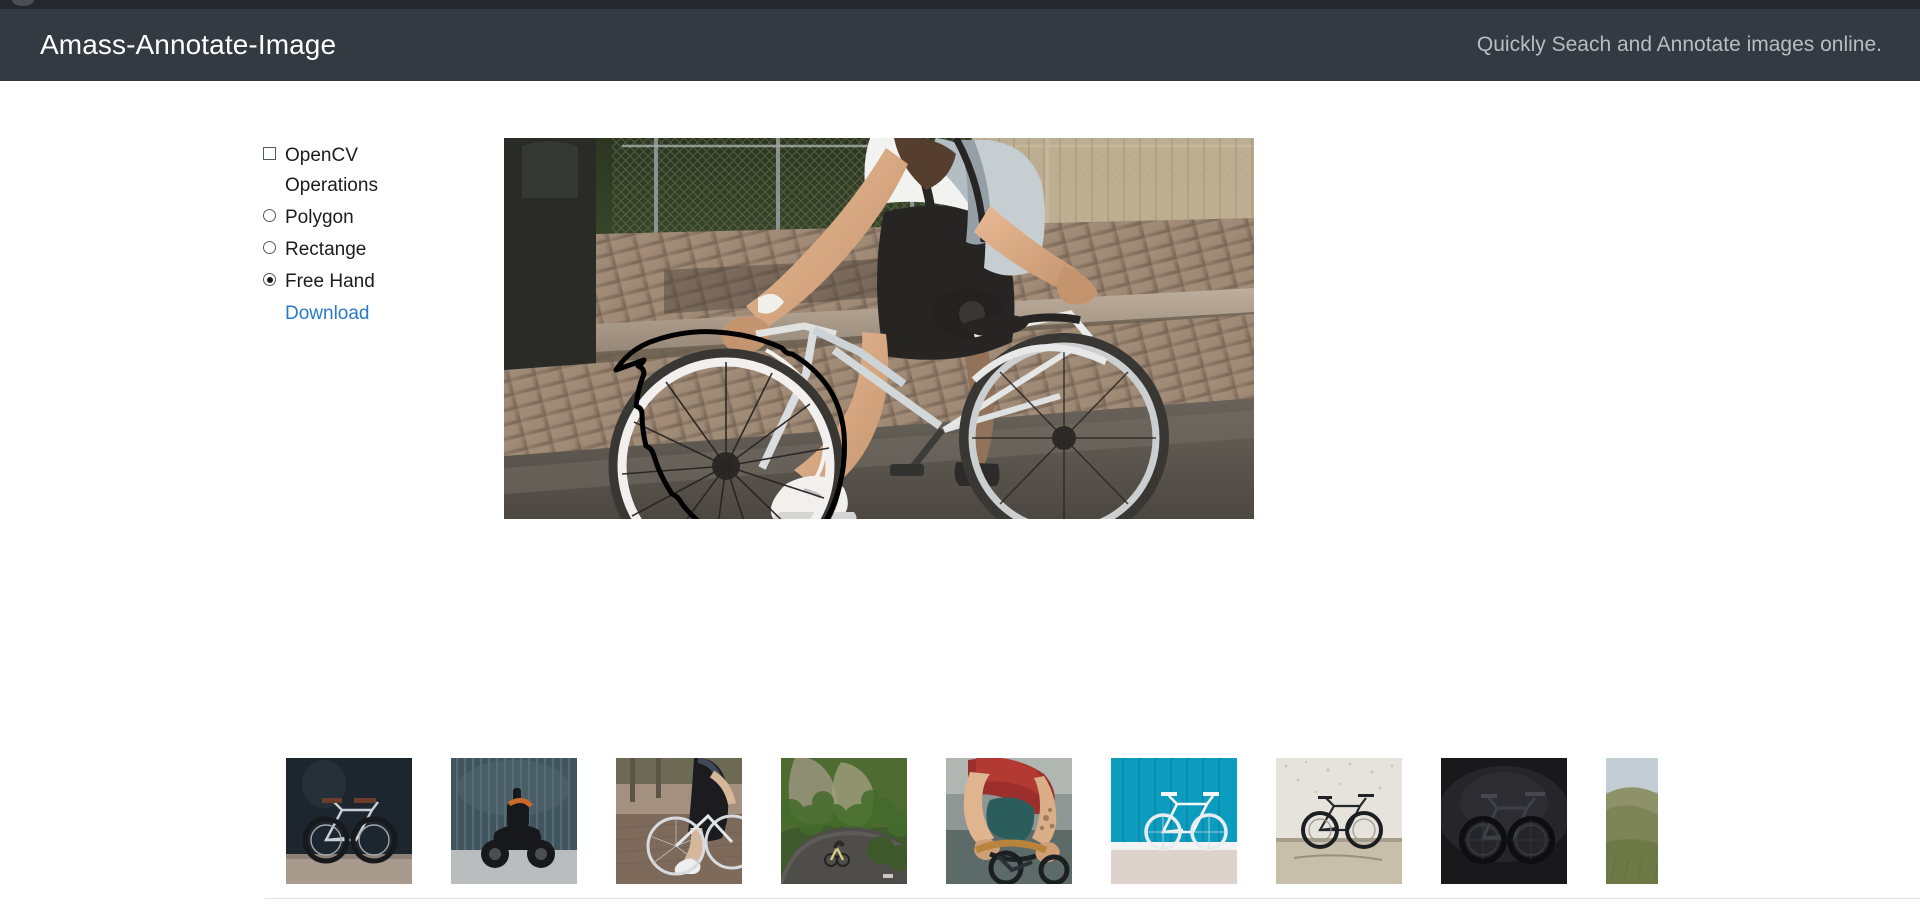  Describe the element at coordinates (188, 44) in the screenshot. I see `page-title: Amass-Annotate-Image` at that location.